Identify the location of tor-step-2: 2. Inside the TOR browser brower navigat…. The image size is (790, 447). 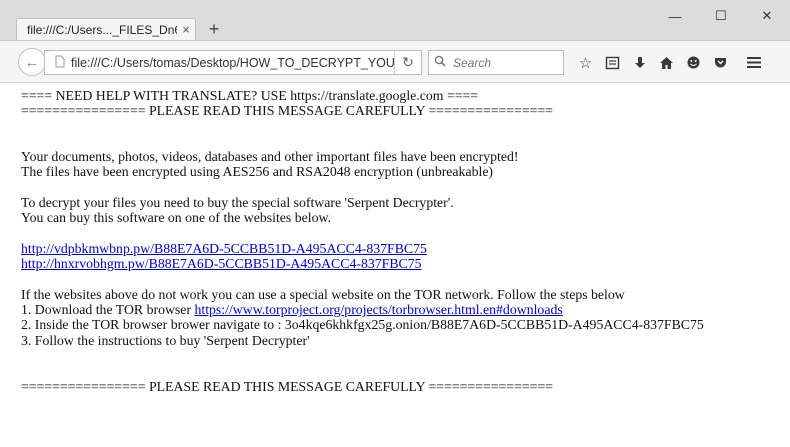
(362, 325).